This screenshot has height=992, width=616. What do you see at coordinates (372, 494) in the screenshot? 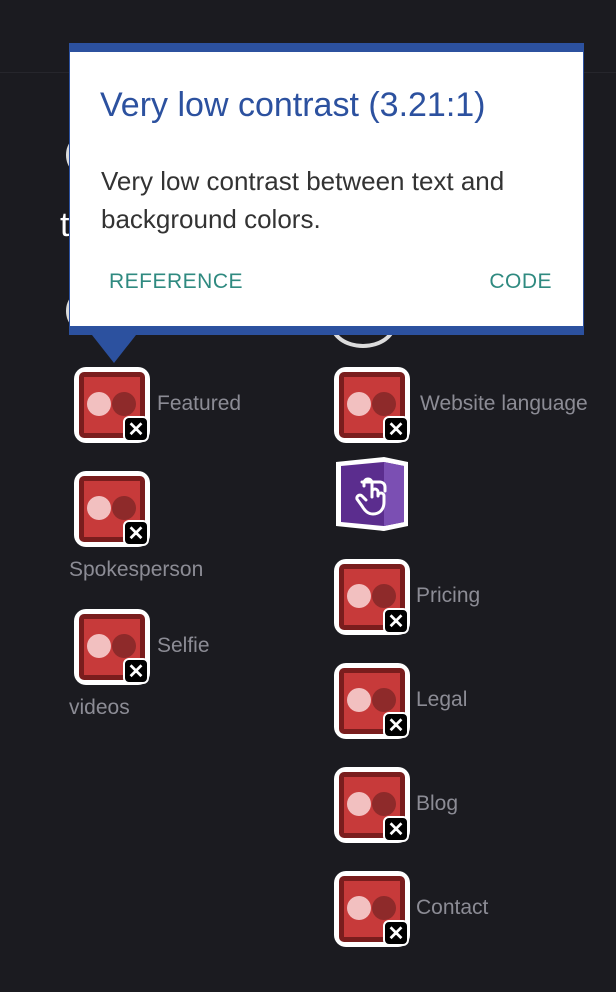
I see `aria-touch-alert-icon` at bounding box center [372, 494].